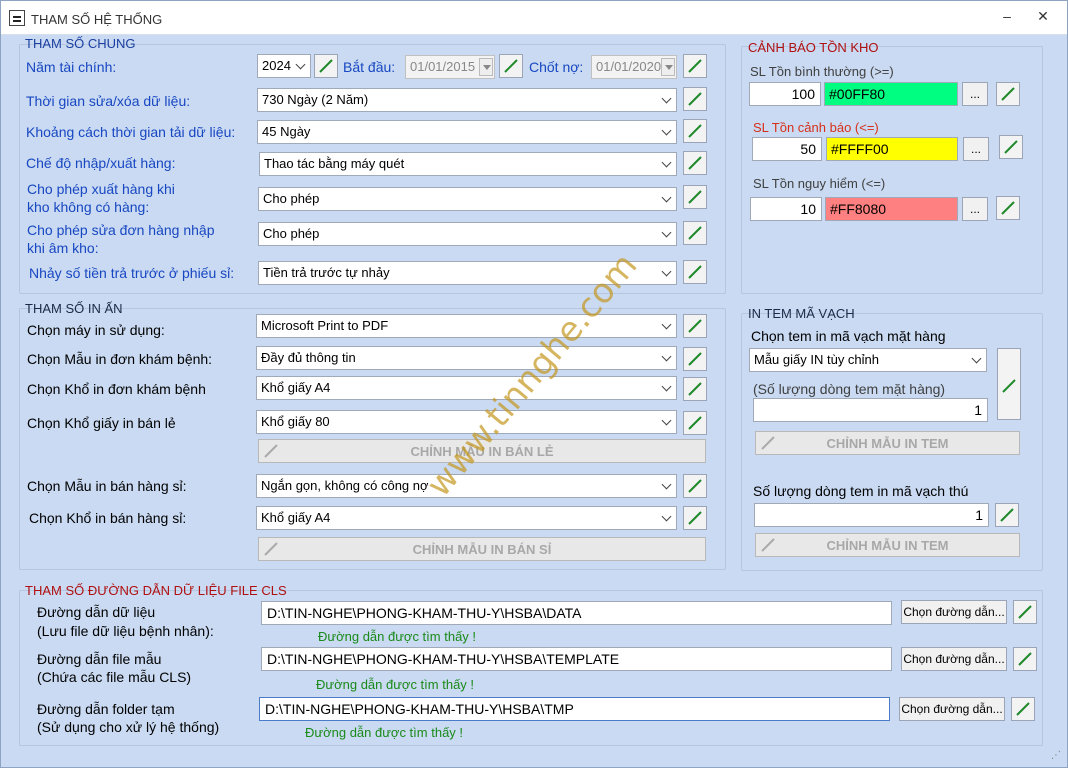  I want to click on app-icon, so click(17, 18).